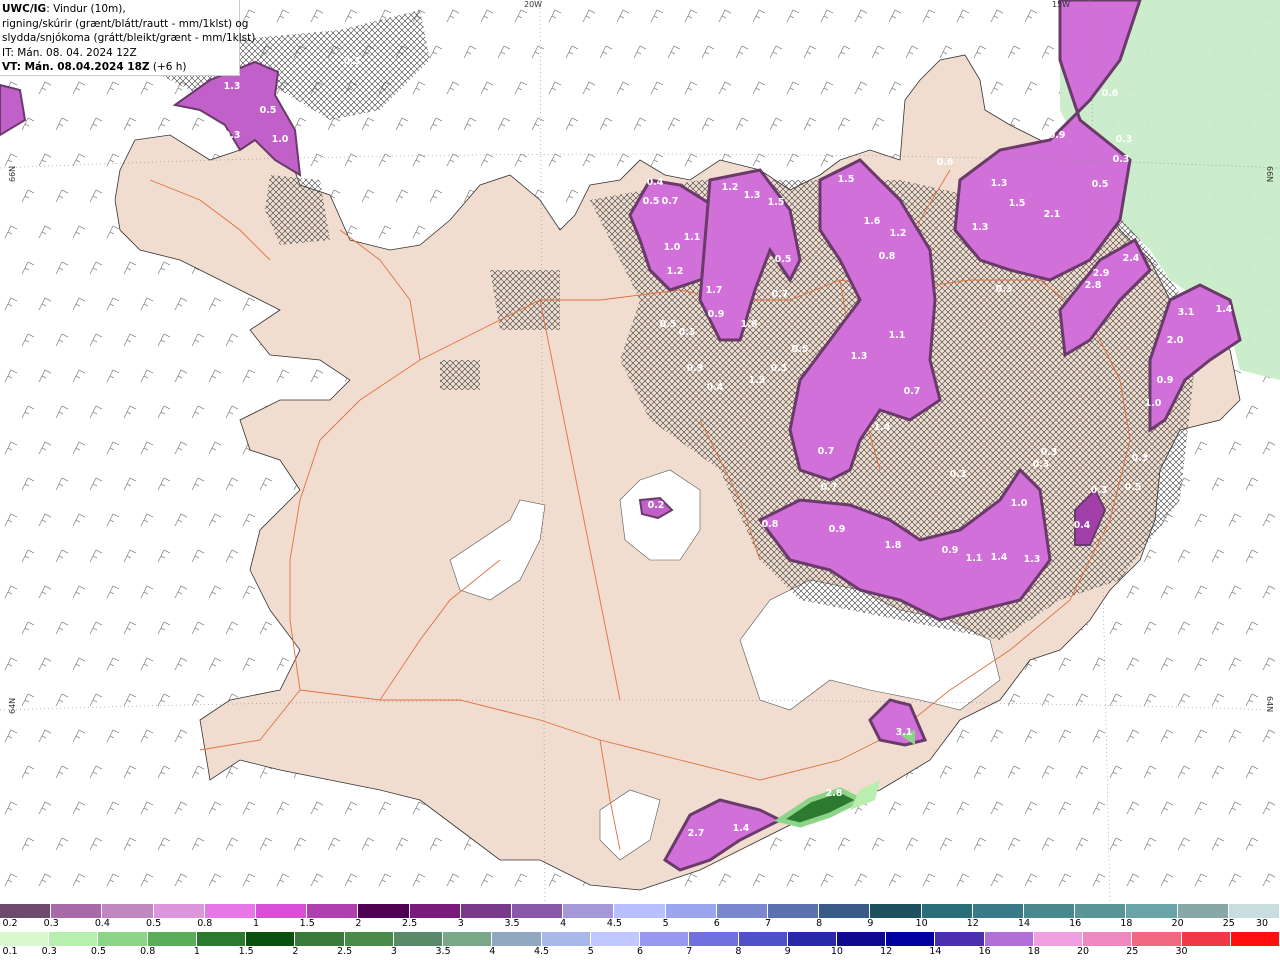 This screenshot has width=1280, height=960. I want to click on precip-value-label: 1.0, so click(1019, 503).